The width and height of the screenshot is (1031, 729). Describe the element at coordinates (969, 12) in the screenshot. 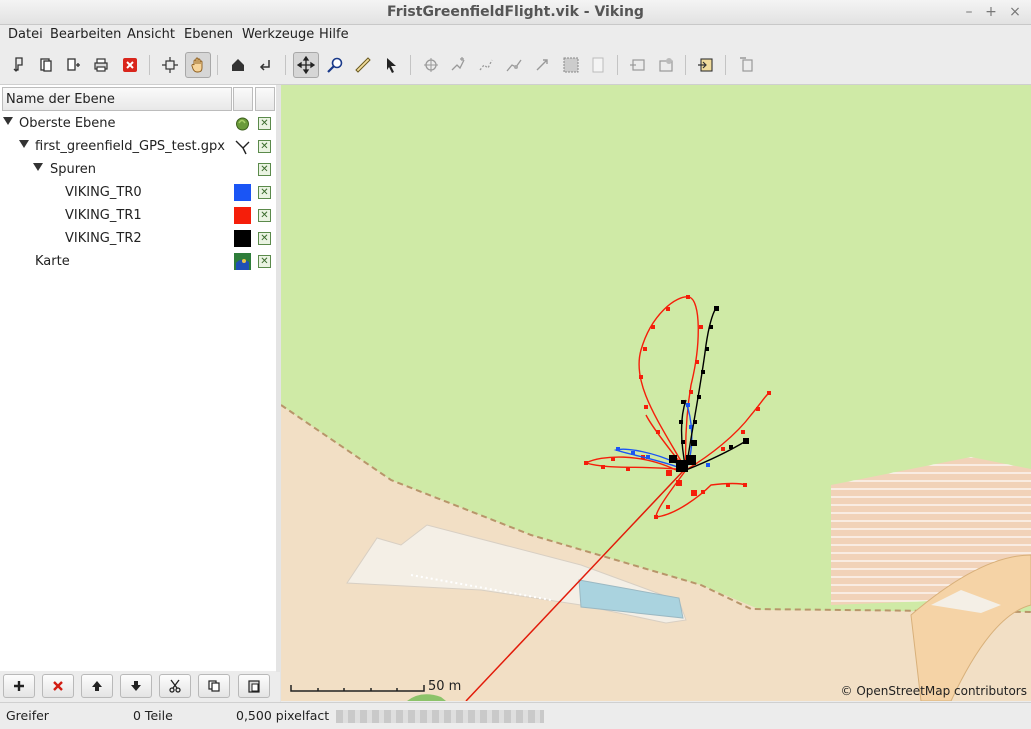

I see `minimize-button: –` at that location.